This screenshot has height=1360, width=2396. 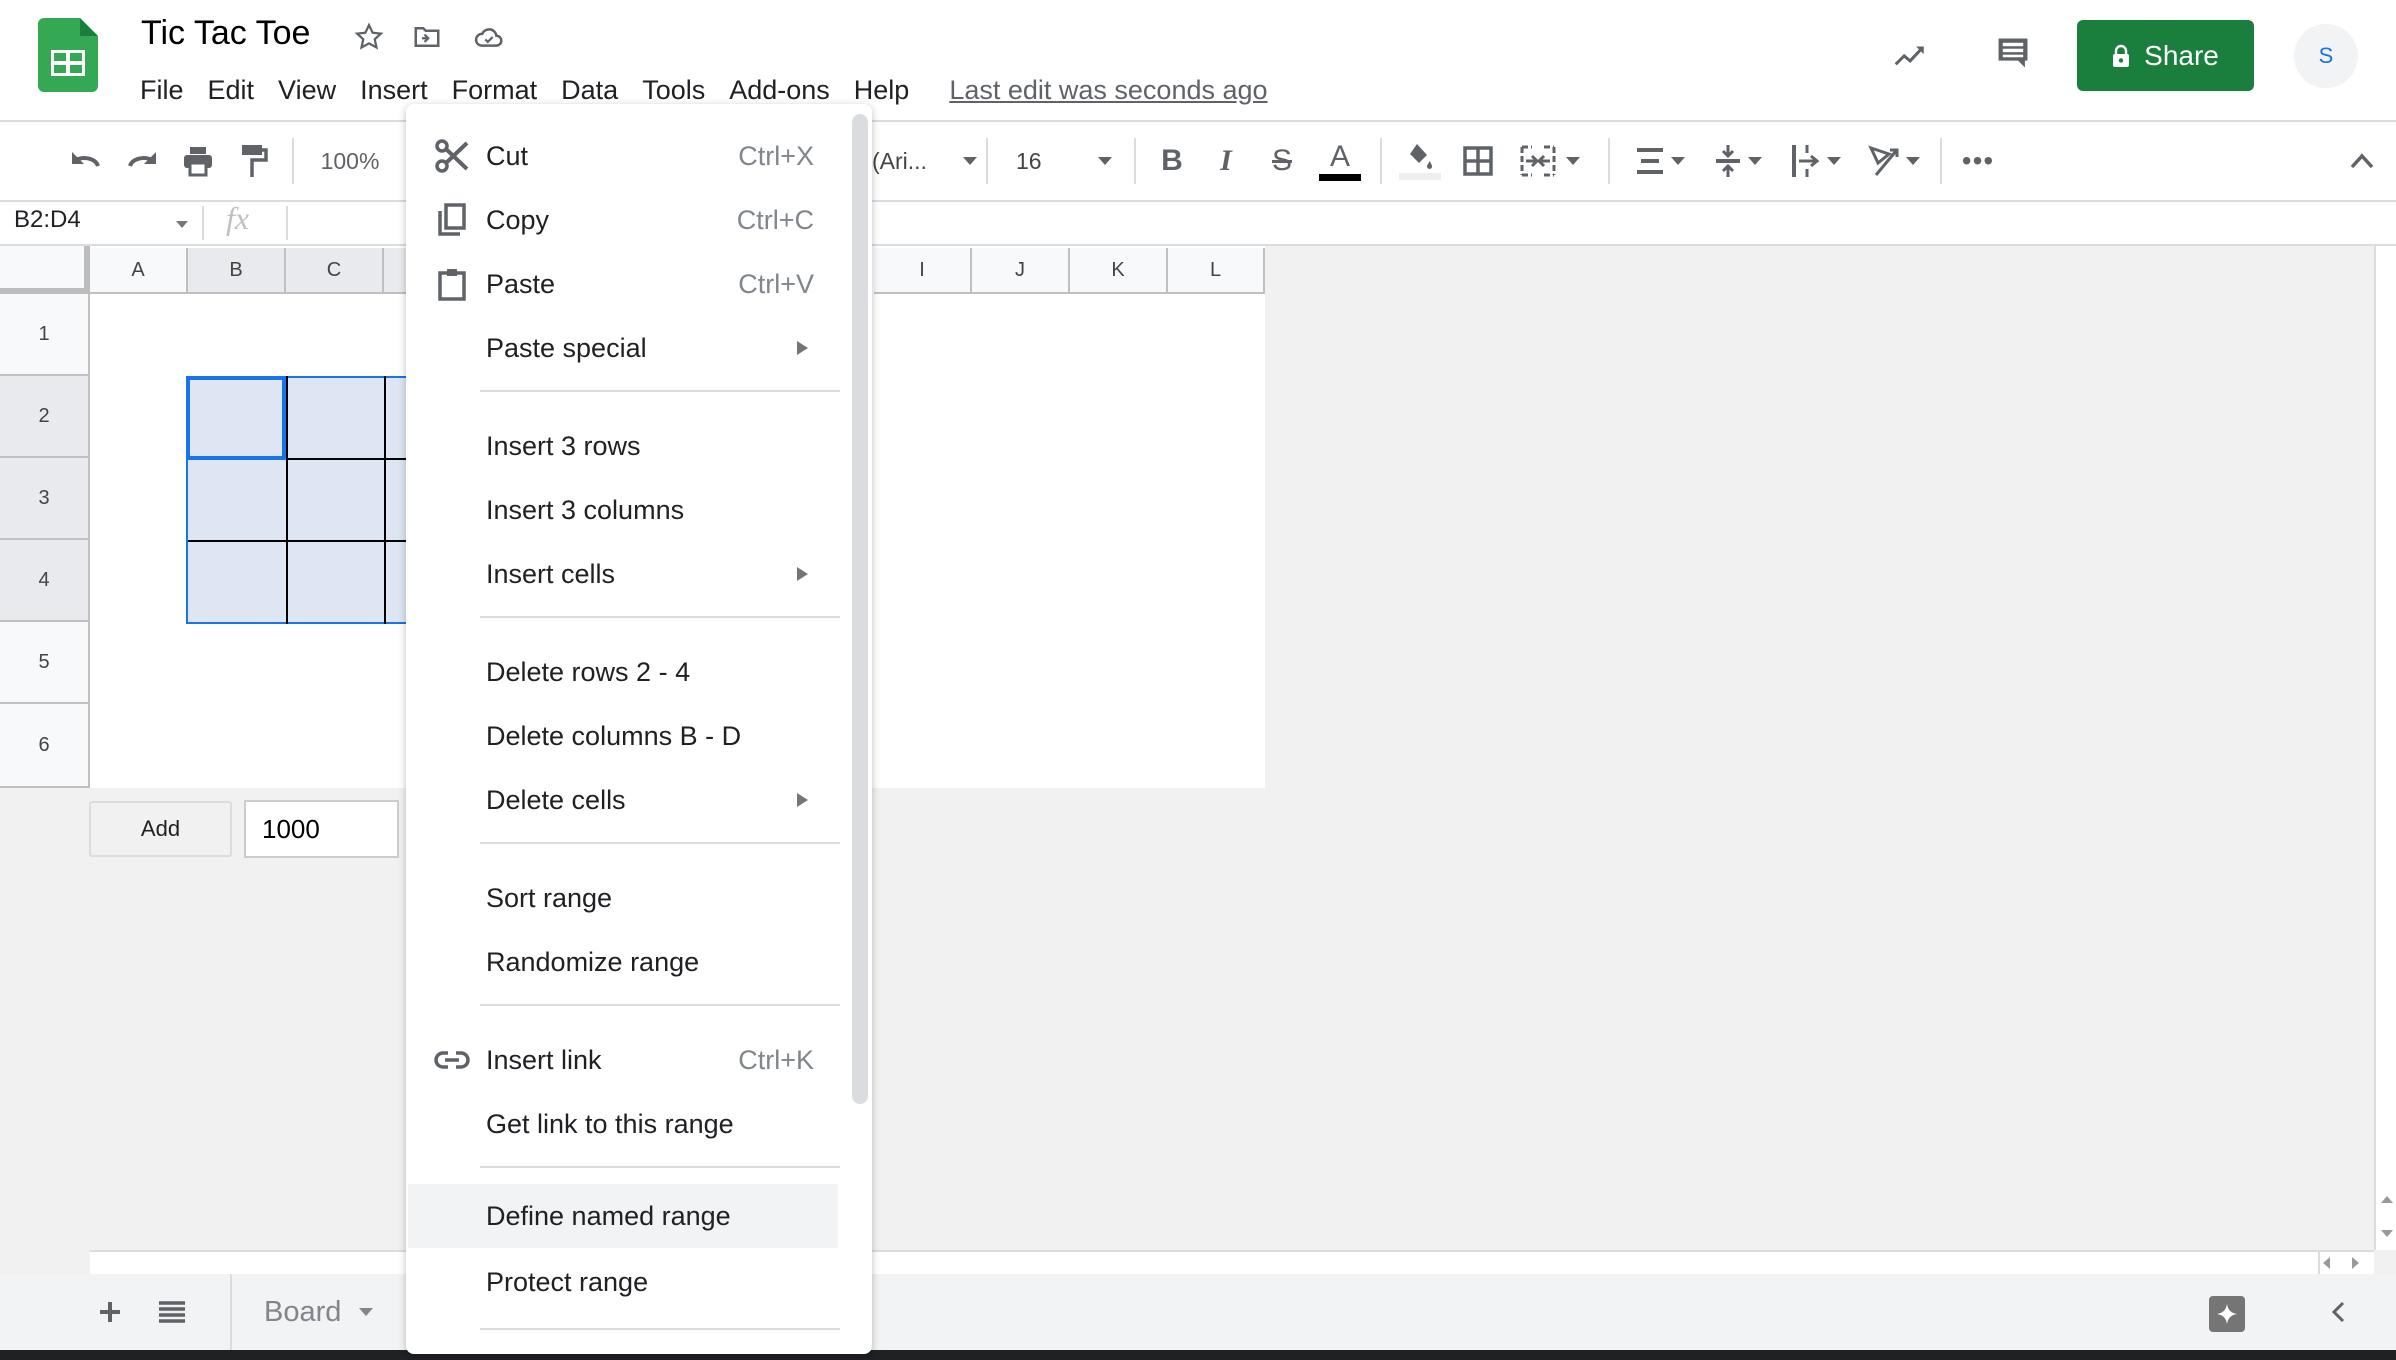 I want to click on row-header-3: 3, so click(x=45, y=499).